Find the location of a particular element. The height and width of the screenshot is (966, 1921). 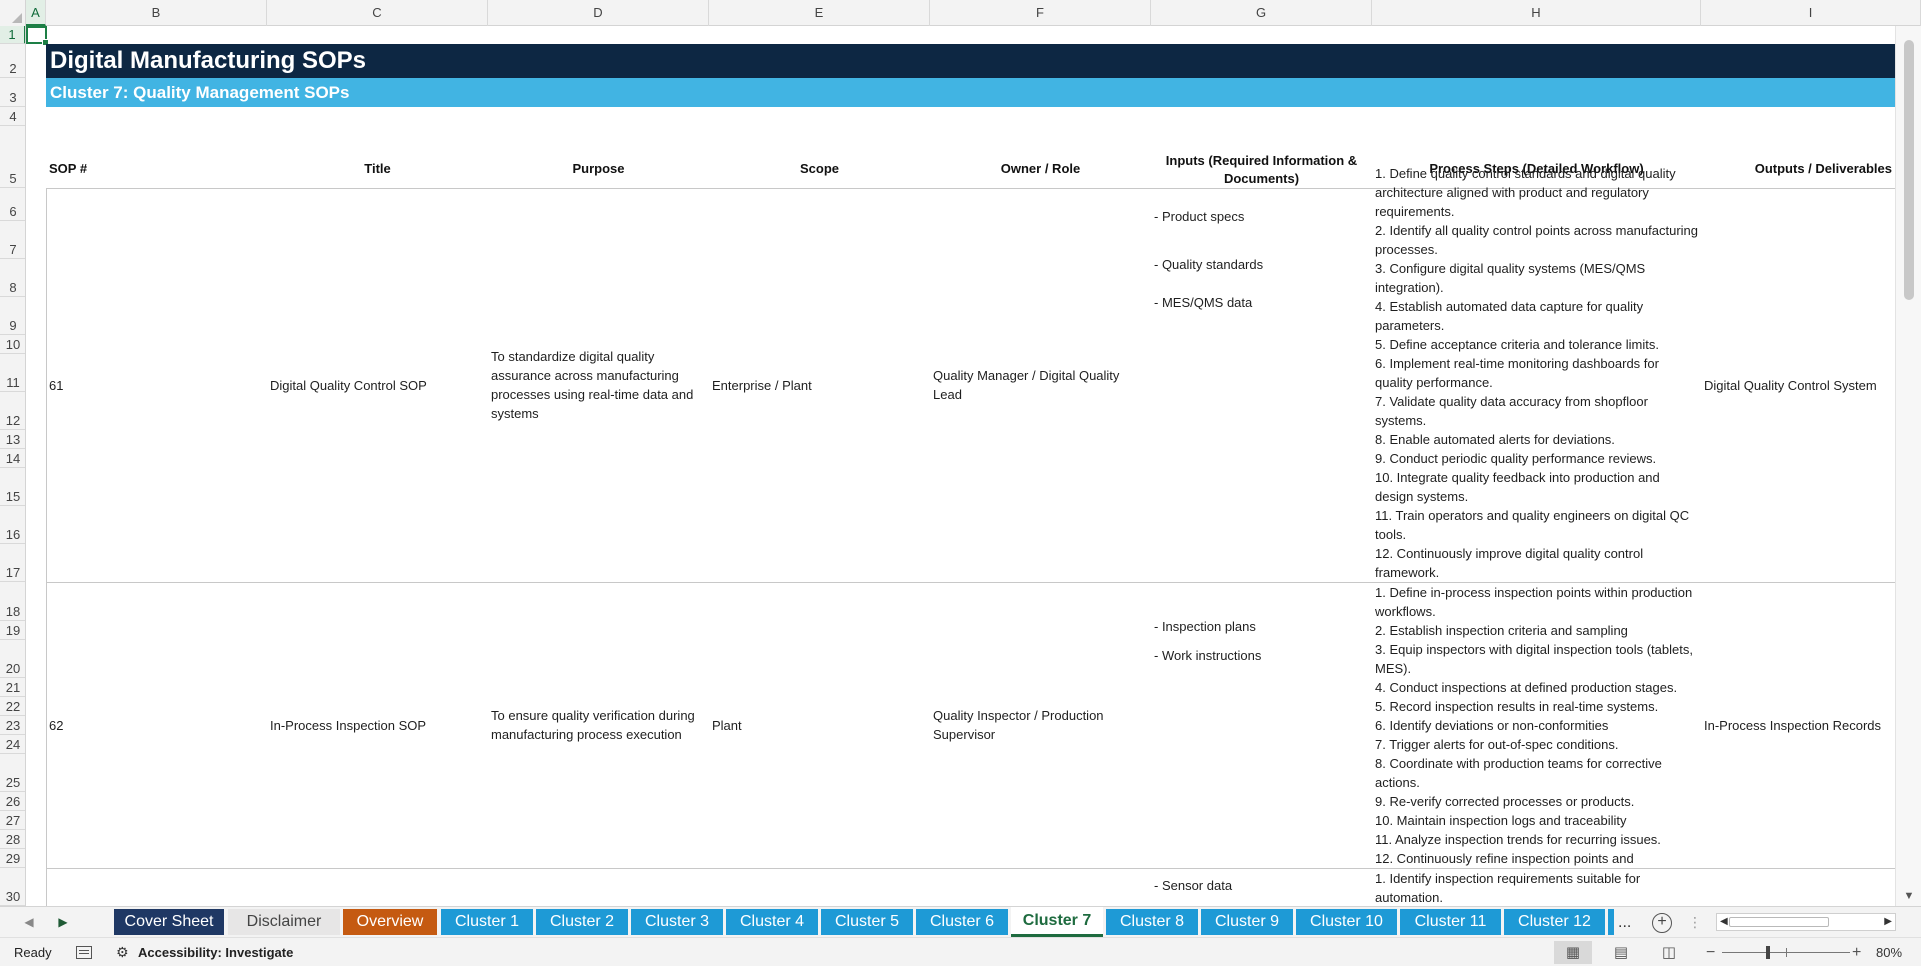

column-header-e: E is located at coordinates (819, 13).